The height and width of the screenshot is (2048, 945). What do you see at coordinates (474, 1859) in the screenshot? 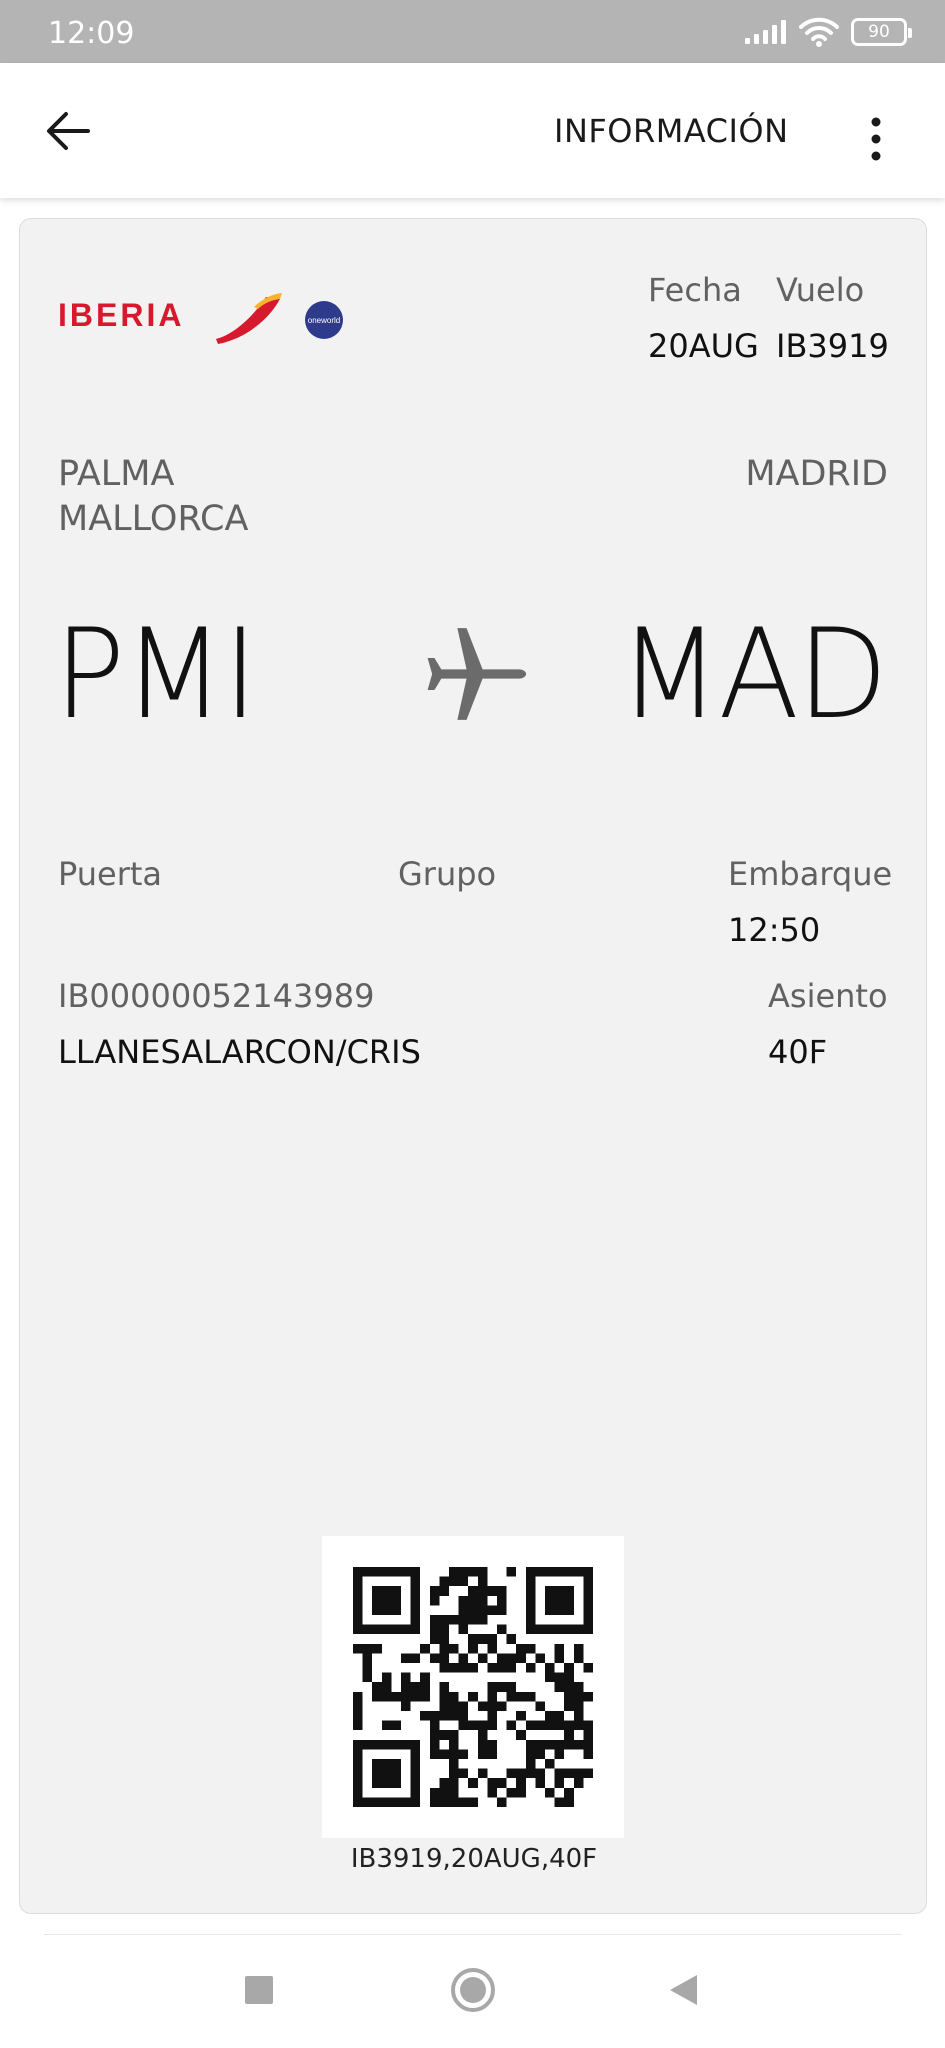
I see `qr-caption: IB3919,20AUG,40F` at bounding box center [474, 1859].